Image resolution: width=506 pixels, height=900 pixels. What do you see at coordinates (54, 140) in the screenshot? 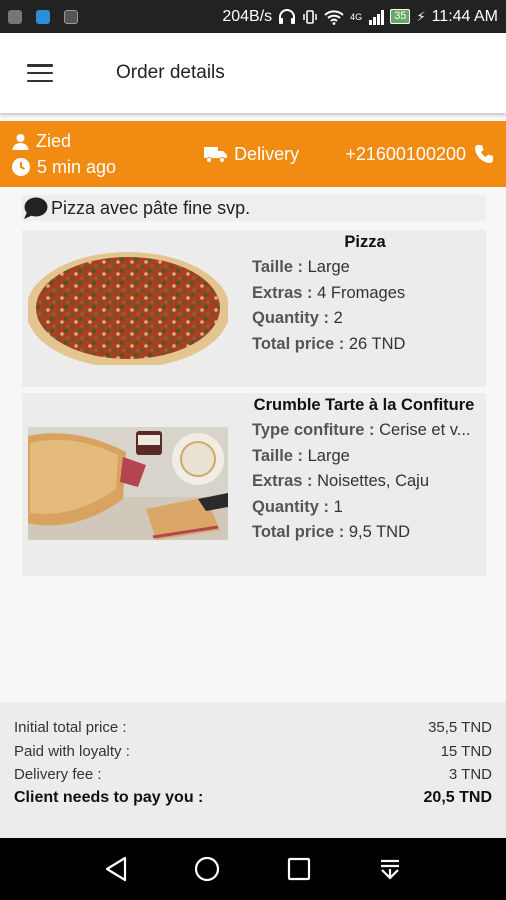
I see `customer-name: Zied` at bounding box center [54, 140].